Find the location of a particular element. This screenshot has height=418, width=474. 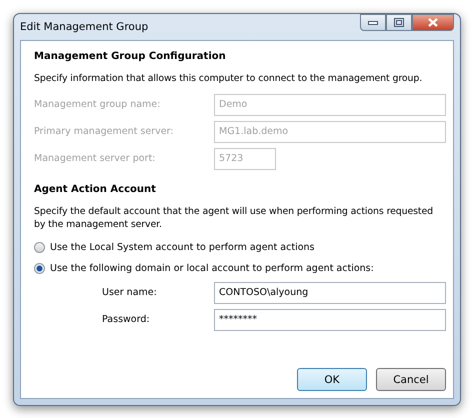

field-label: Management server port: is located at coordinates (95, 158).